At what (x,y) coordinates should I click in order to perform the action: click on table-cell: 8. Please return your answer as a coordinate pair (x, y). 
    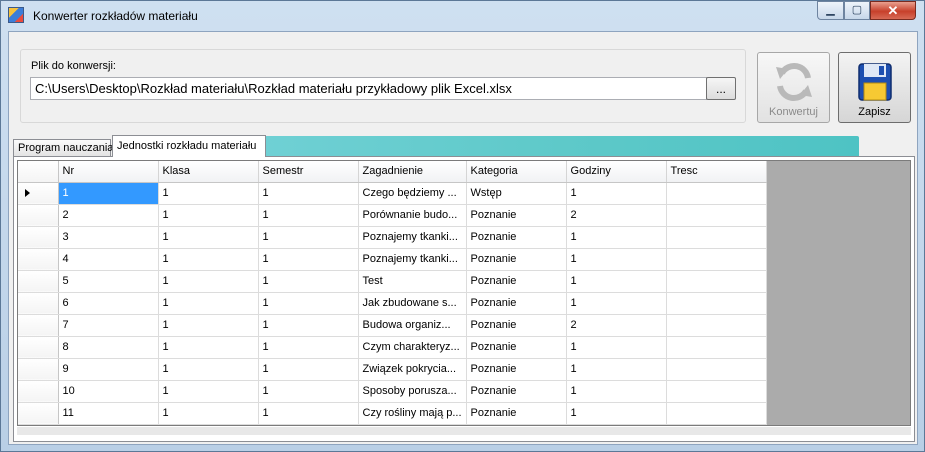
    Looking at the image, I should click on (108, 347).